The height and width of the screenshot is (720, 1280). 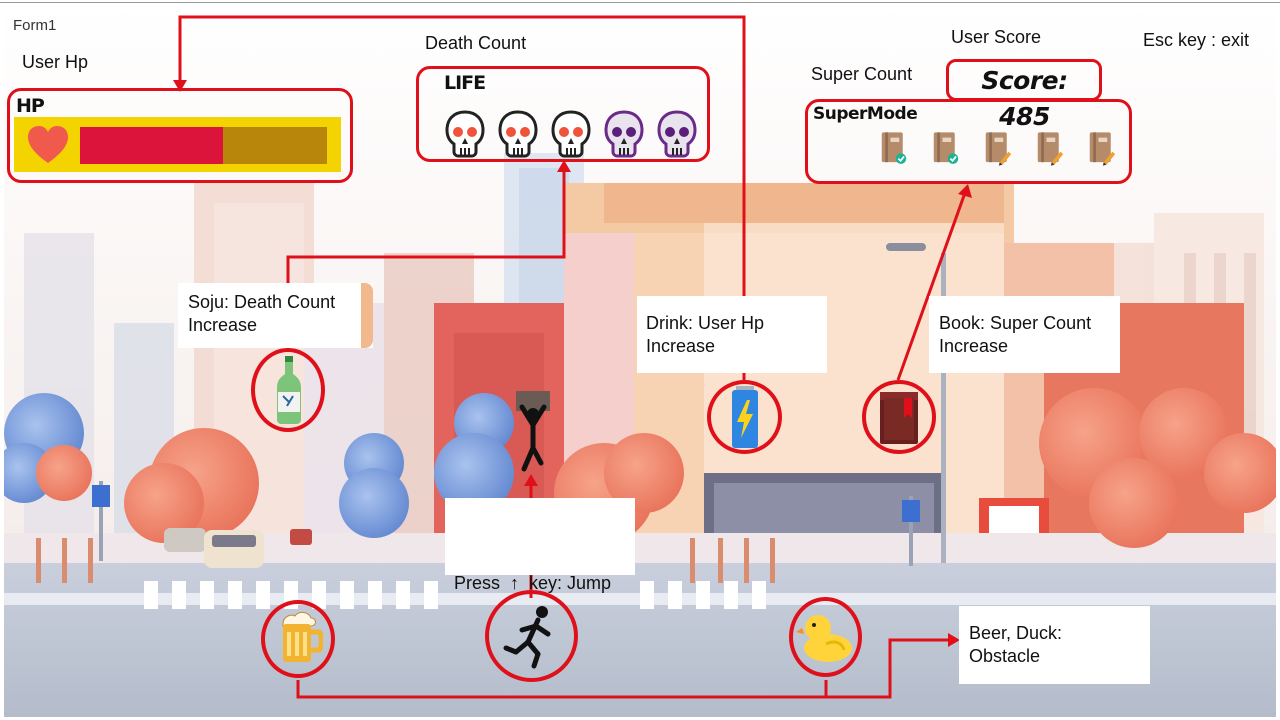 What do you see at coordinates (275, 315) in the screenshot?
I see `soju-callout: Soju: Death Count Increase` at bounding box center [275, 315].